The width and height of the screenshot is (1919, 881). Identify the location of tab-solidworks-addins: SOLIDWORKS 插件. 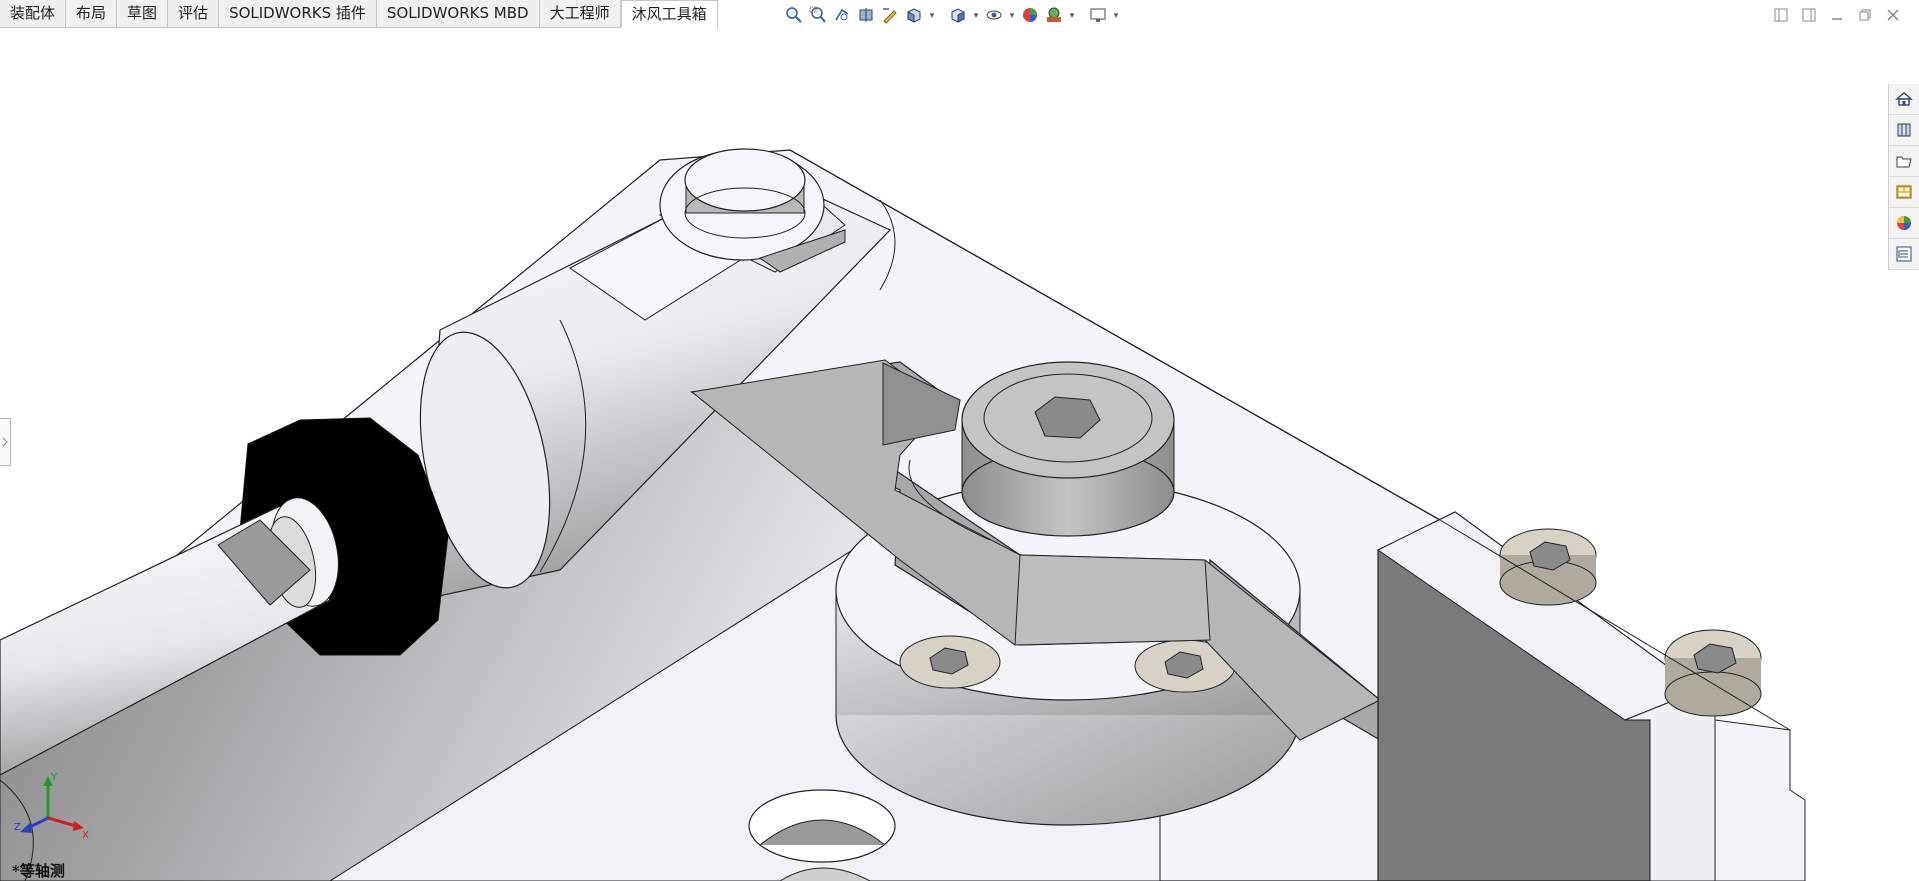
(298, 14).